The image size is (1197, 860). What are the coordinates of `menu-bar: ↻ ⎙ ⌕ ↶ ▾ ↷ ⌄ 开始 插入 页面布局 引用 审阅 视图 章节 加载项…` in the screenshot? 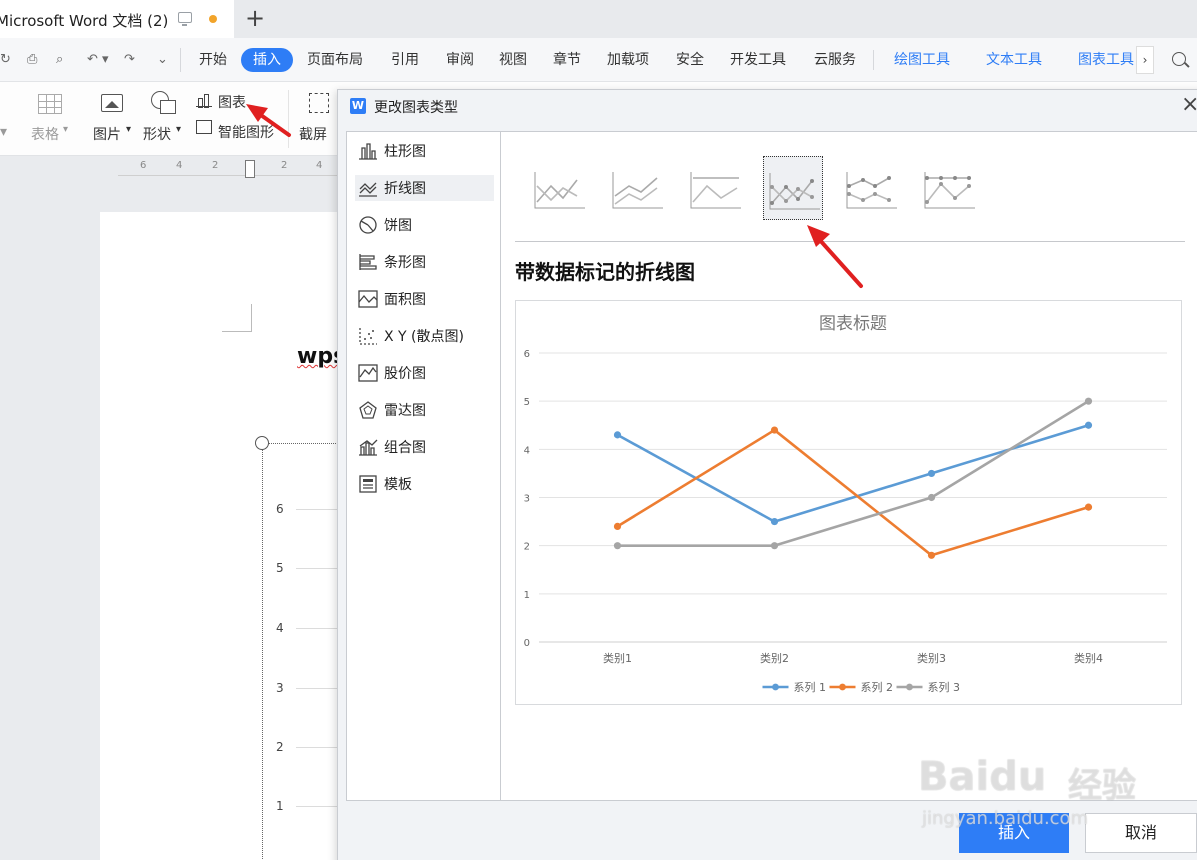 It's located at (598, 60).